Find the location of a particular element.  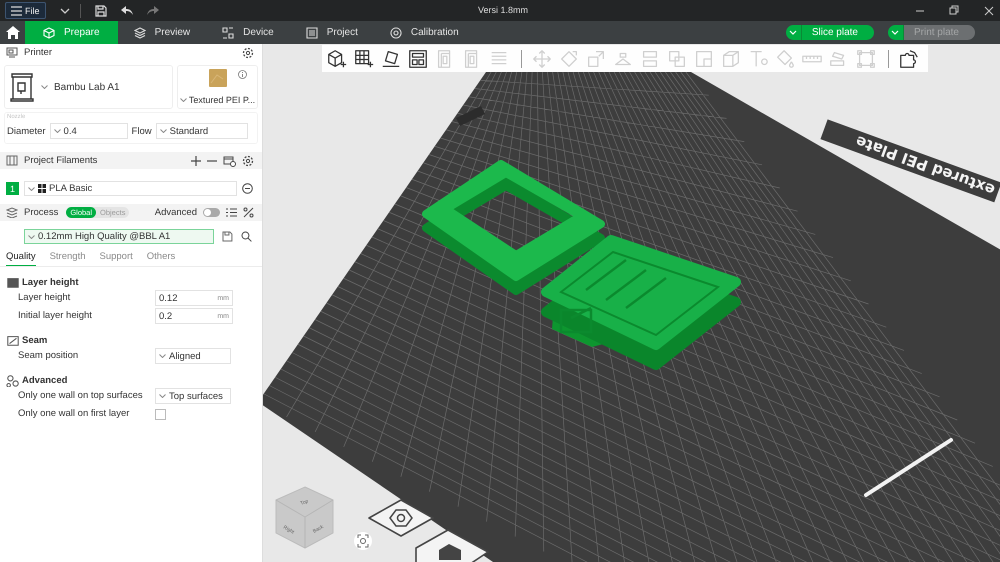

printer-card: Bambu Lab A1 is located at coordinates (88, 87).